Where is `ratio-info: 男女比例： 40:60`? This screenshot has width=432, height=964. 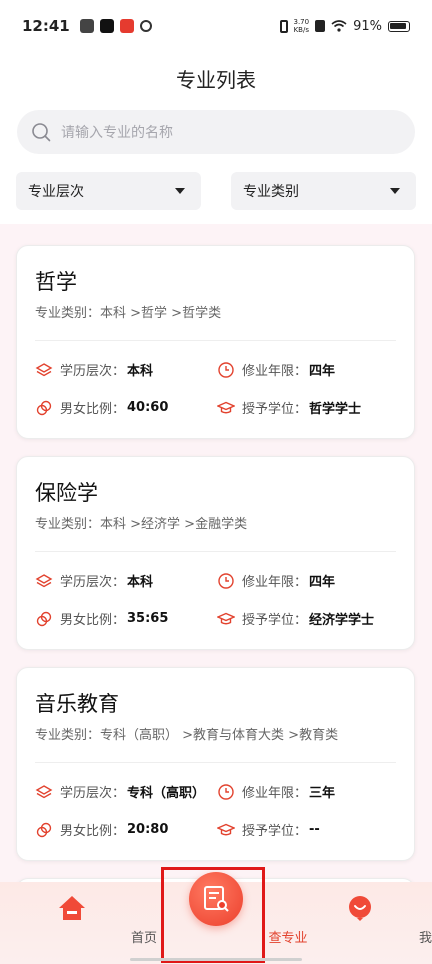
ratio-info: 男女比例： 40:60 is located at coordinates (101, 407).